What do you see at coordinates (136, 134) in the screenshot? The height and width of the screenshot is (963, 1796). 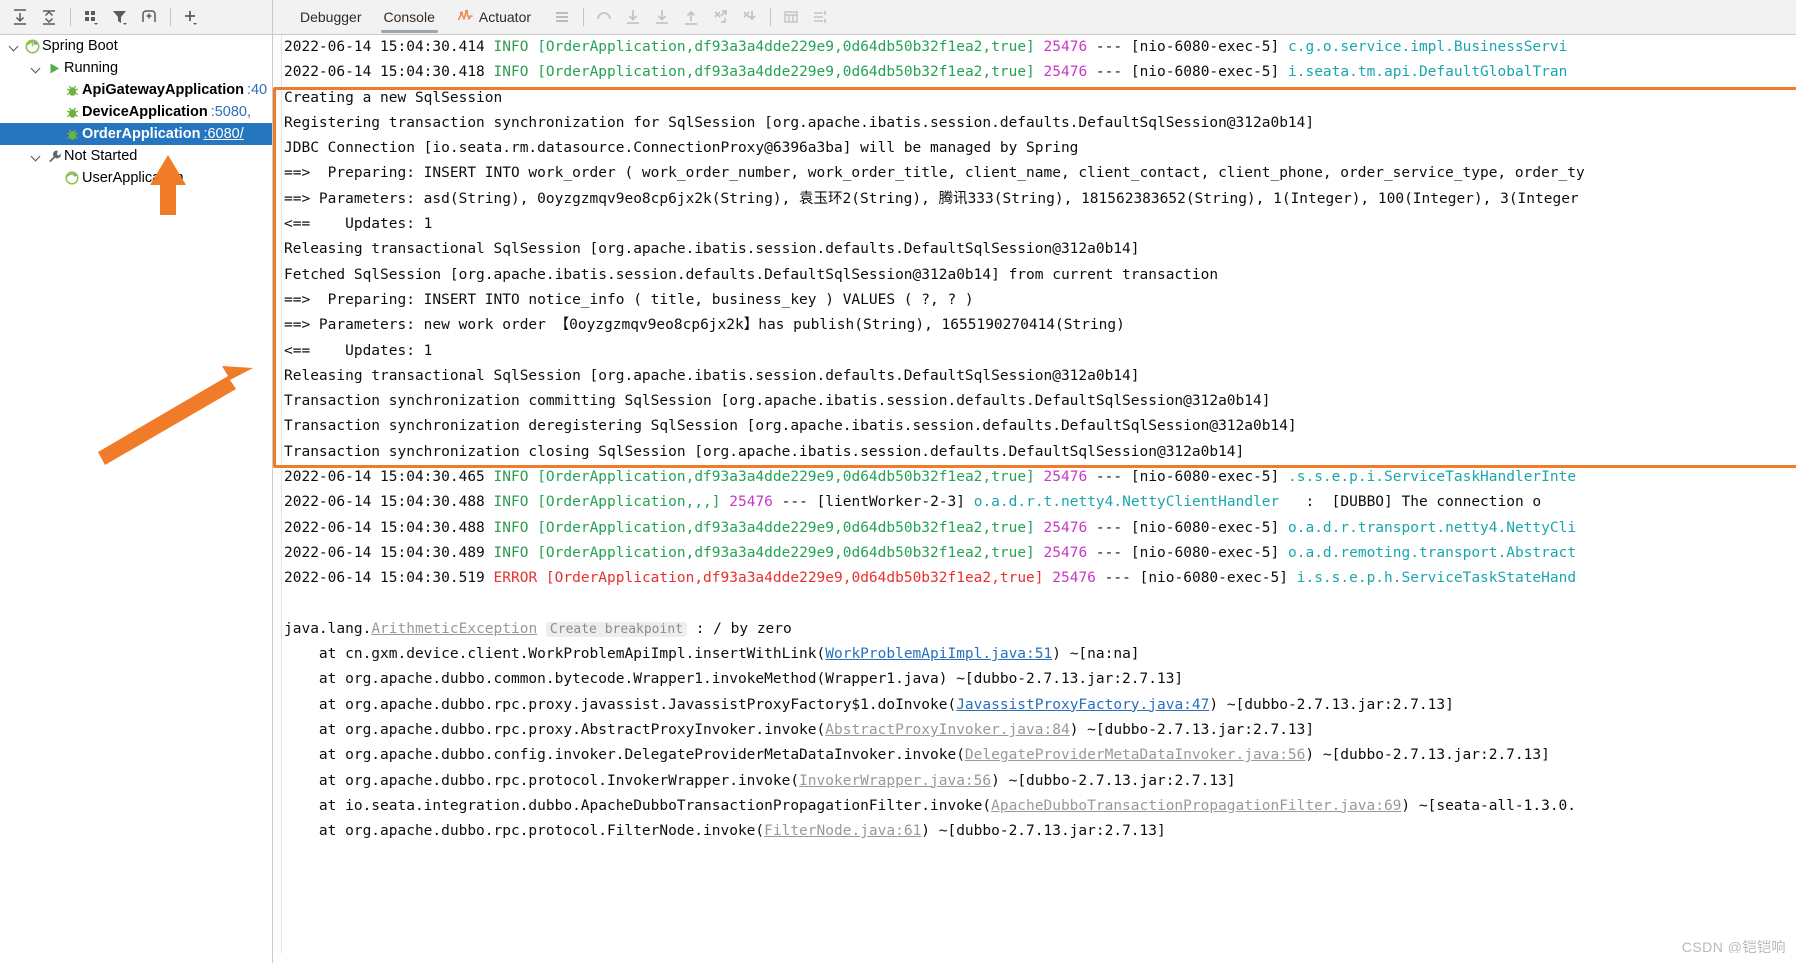 I see `tree-node-order: OrderApplication :6080/` at bounding box center [136, 134].